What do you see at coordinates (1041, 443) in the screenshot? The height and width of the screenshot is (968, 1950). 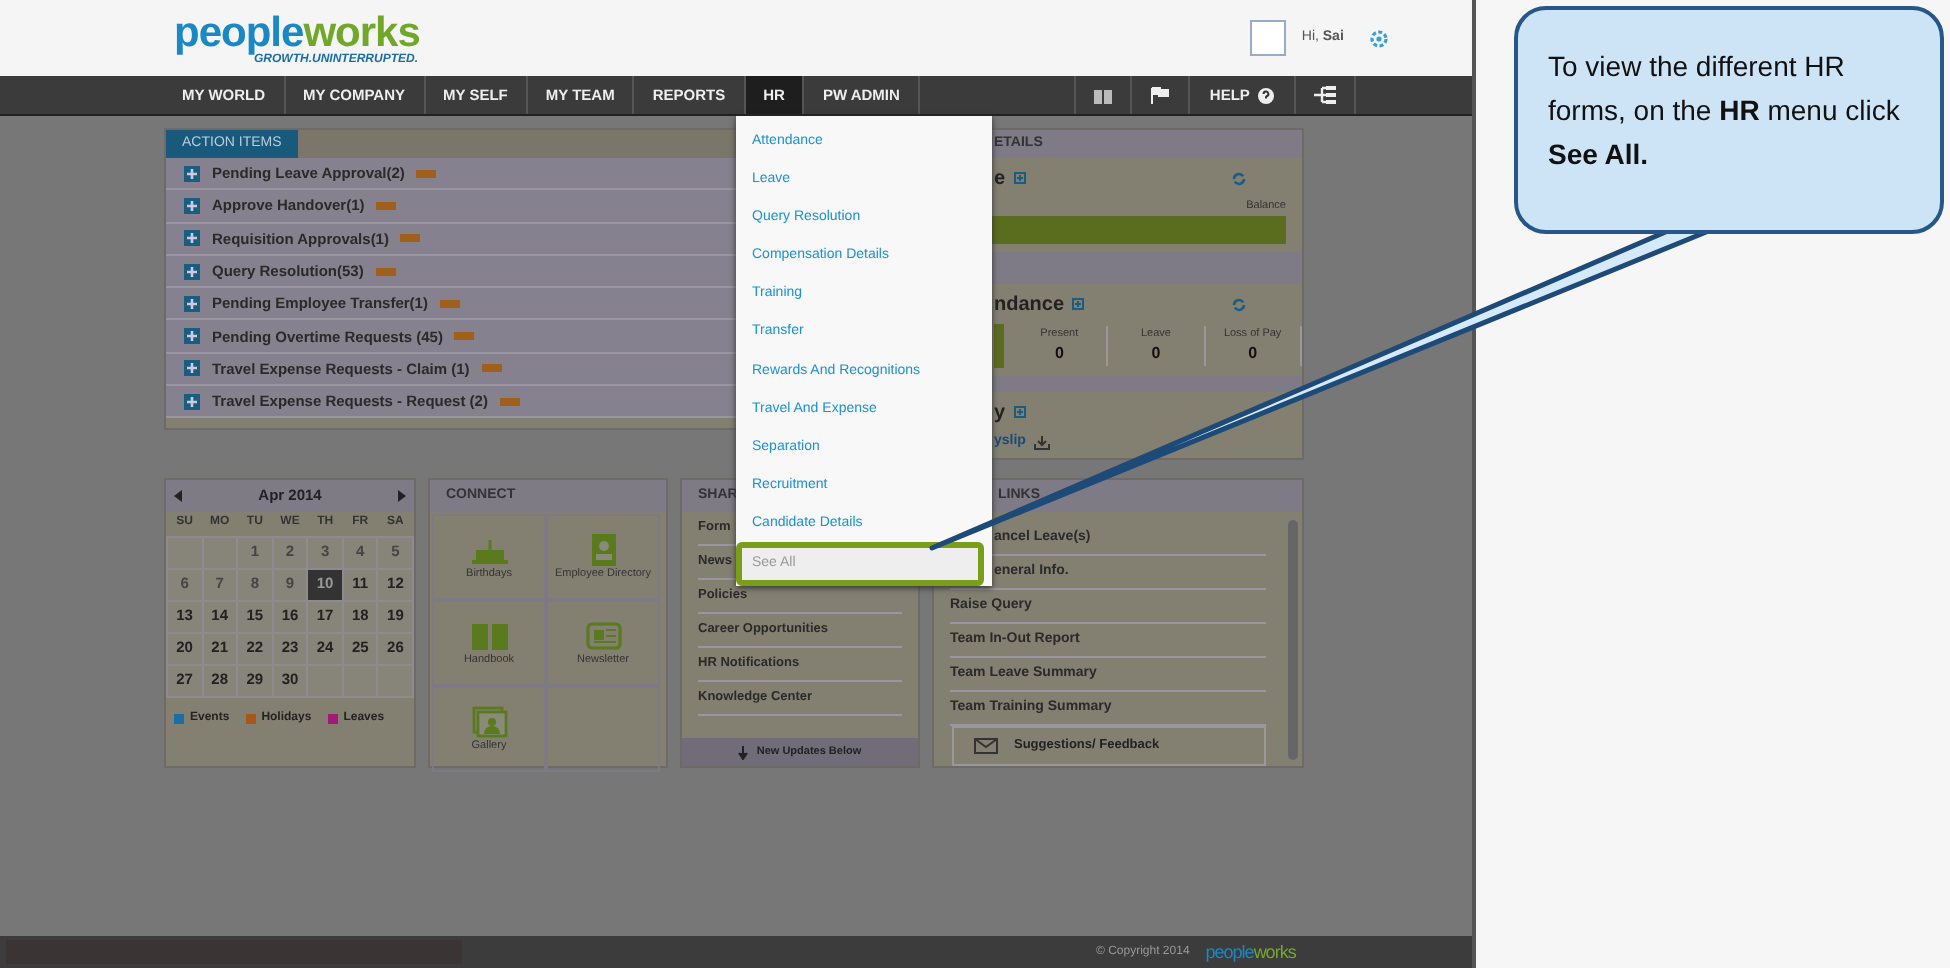 I see `download-icon` at bounding box center [1041, 443].